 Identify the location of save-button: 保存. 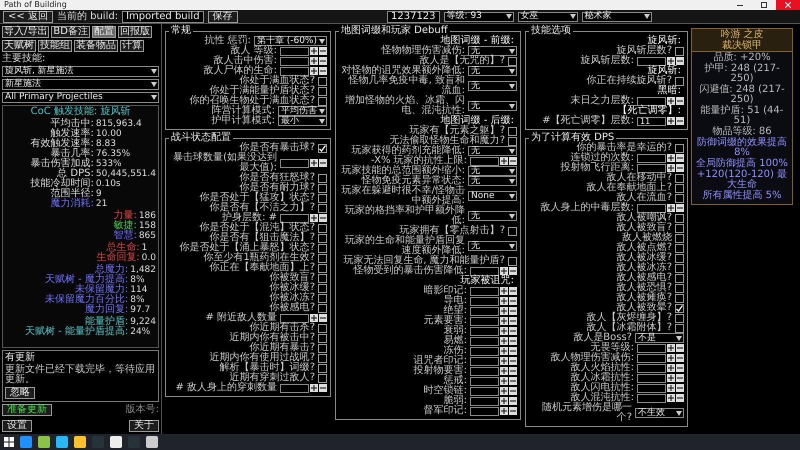
(223, 16).